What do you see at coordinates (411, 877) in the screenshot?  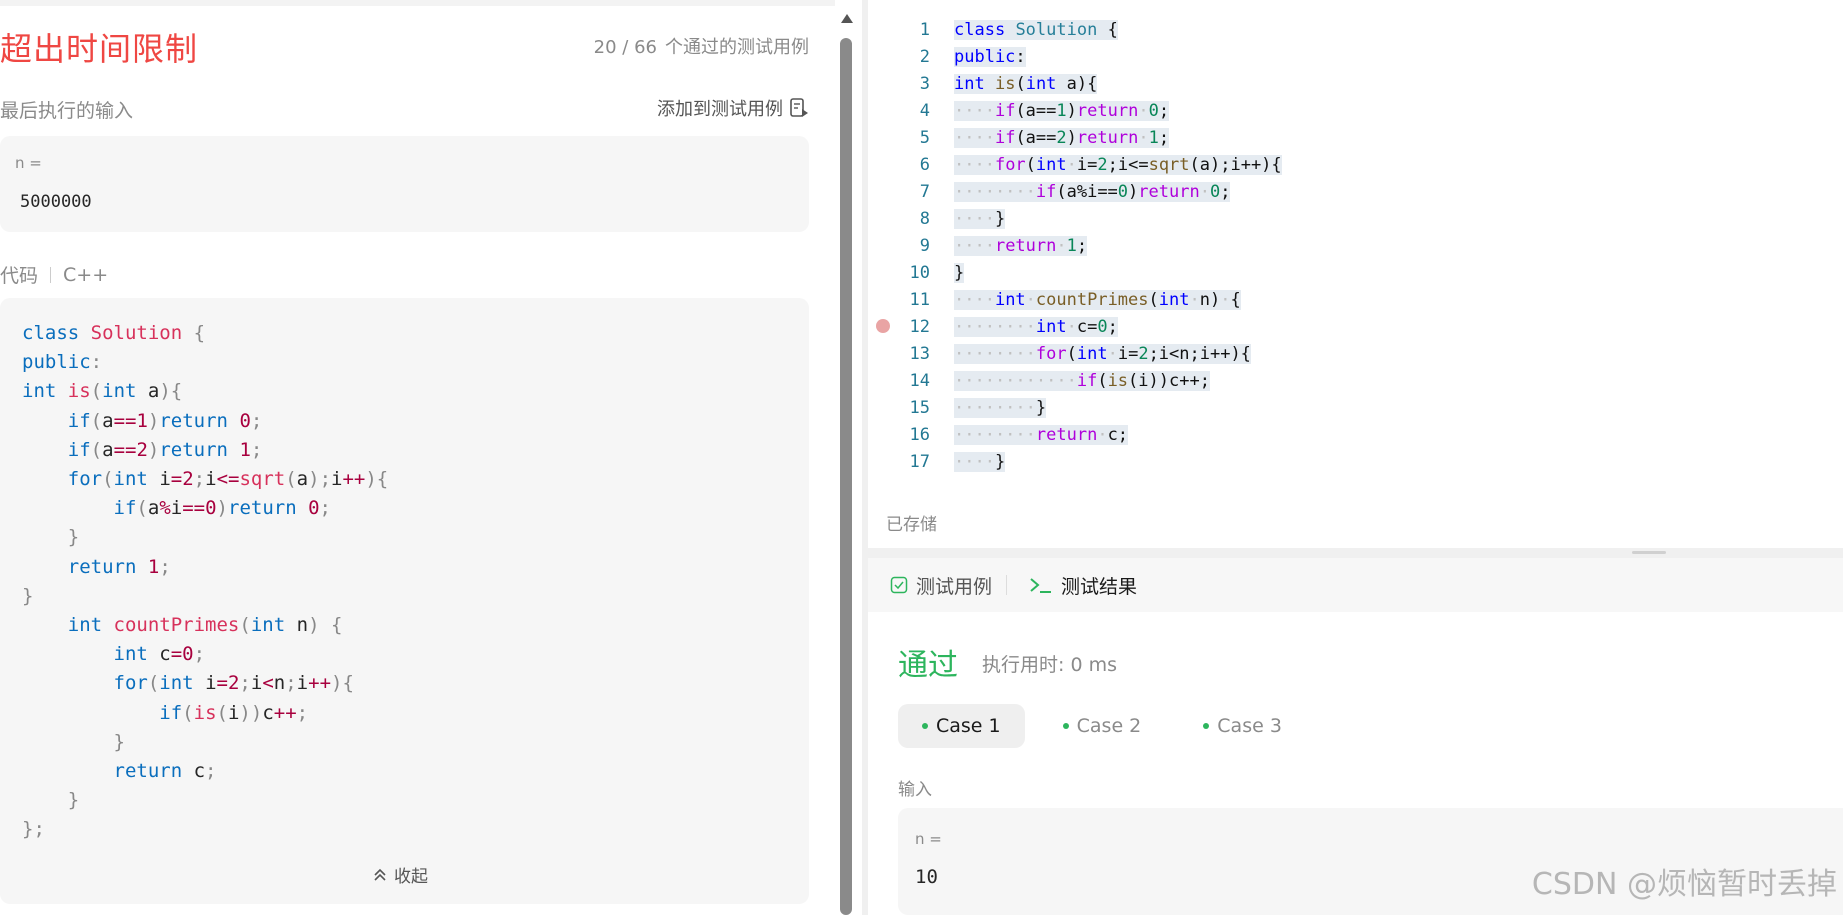 I see `collapse-label: 收起` at bounding box center [411, 877].